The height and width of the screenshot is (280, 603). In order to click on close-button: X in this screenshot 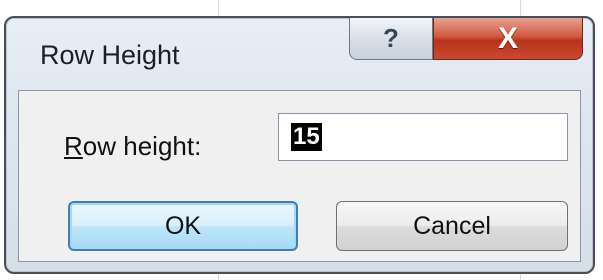, I will do `click(508, 39)`.